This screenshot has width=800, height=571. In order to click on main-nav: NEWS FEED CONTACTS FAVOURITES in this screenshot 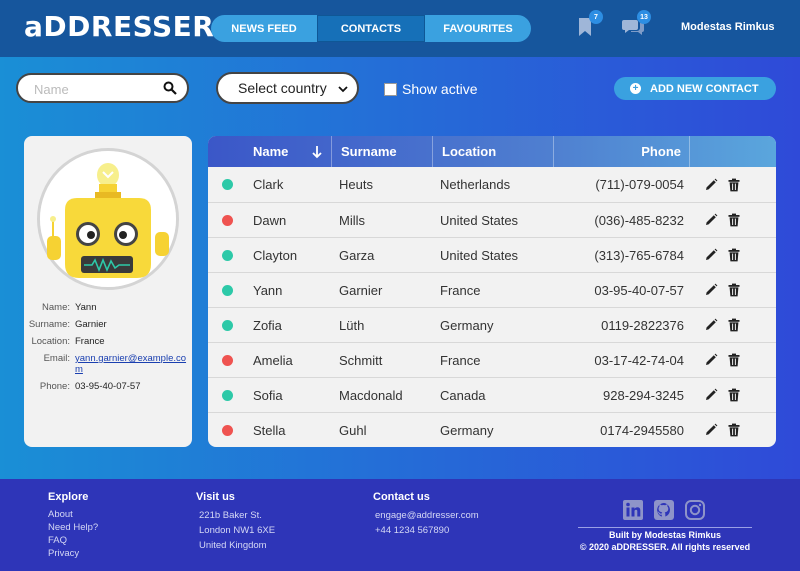, I will do `click(371, 28)`.